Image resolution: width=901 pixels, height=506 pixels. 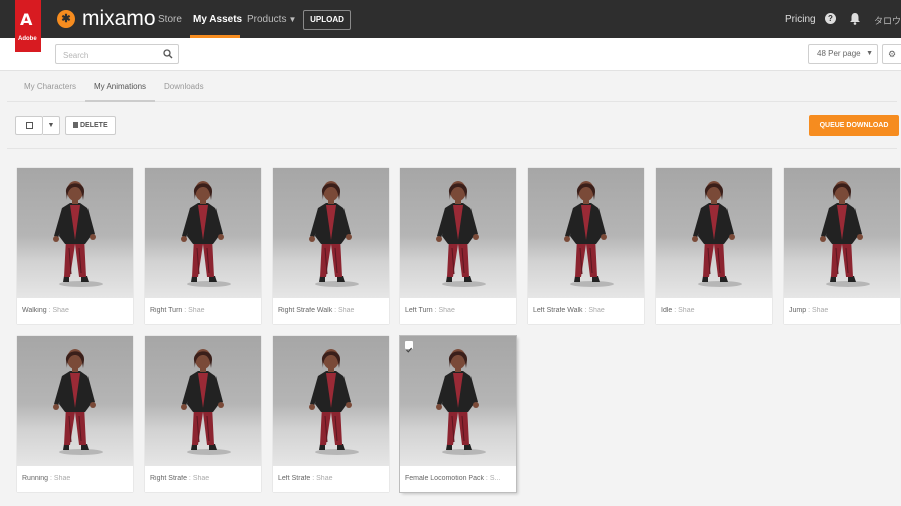 I want to click on adobe-label: Adobe, so click(x=27, y=39).